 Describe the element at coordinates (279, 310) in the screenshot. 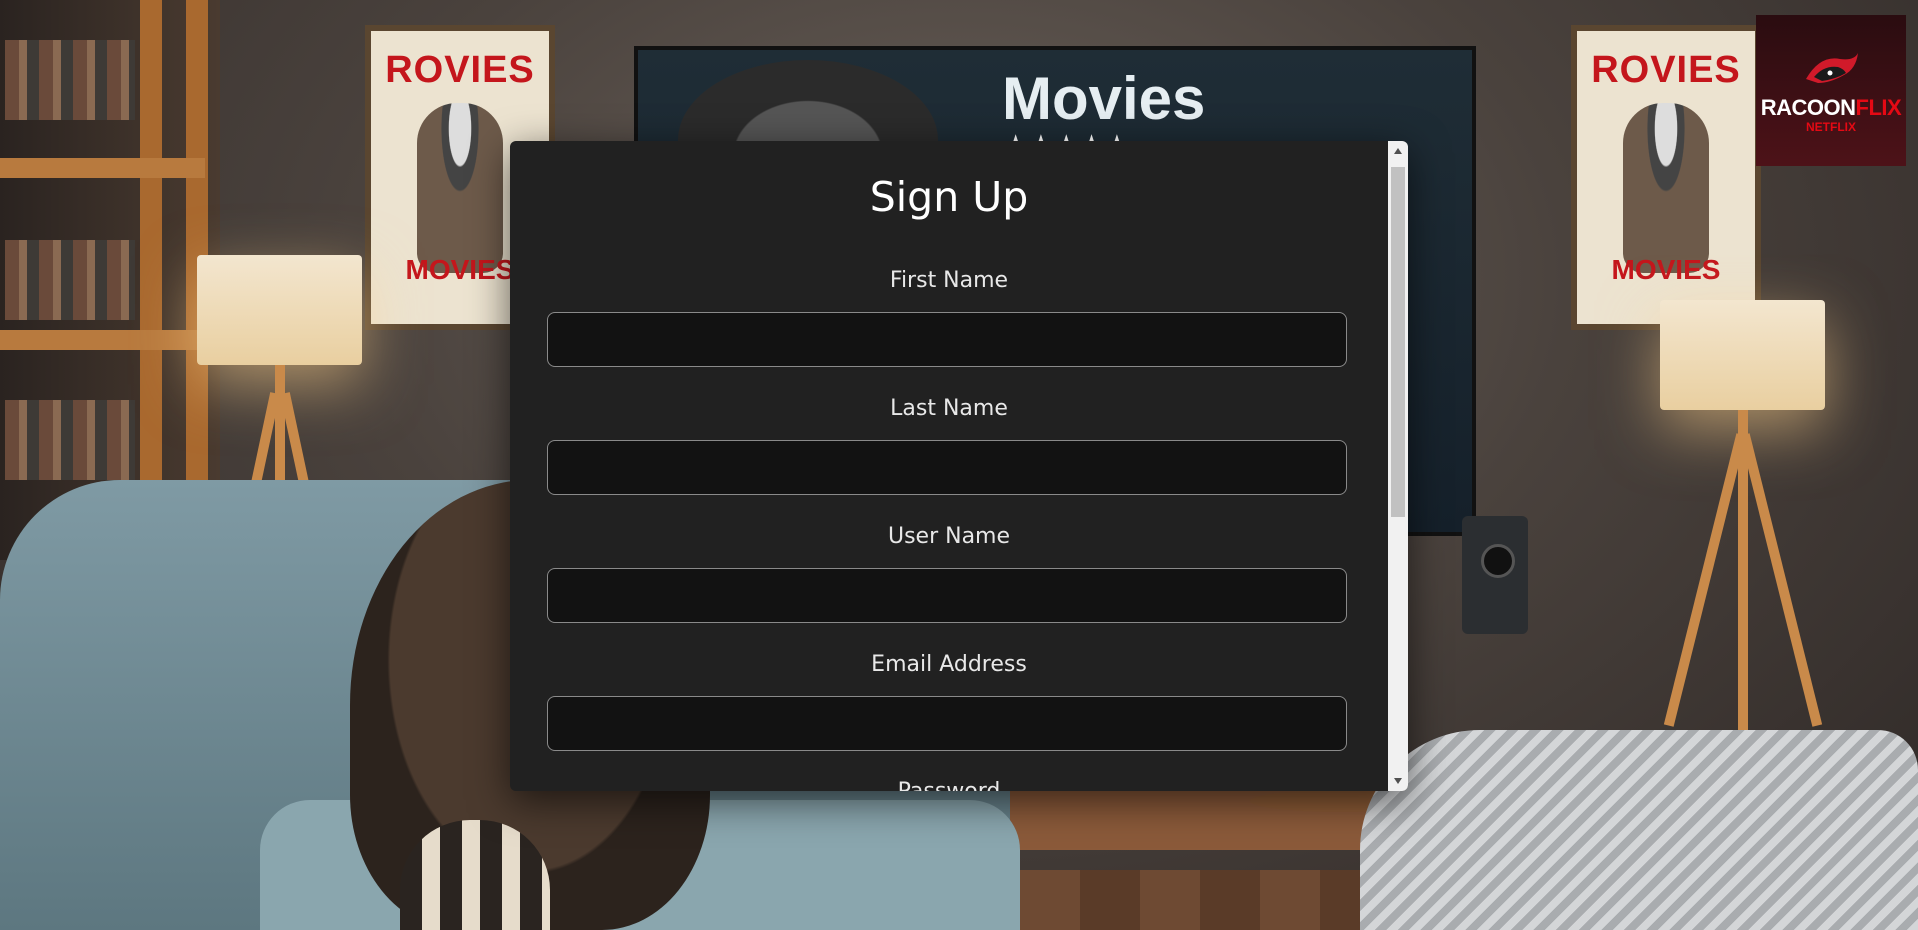

I see `lamp-left` at that location.